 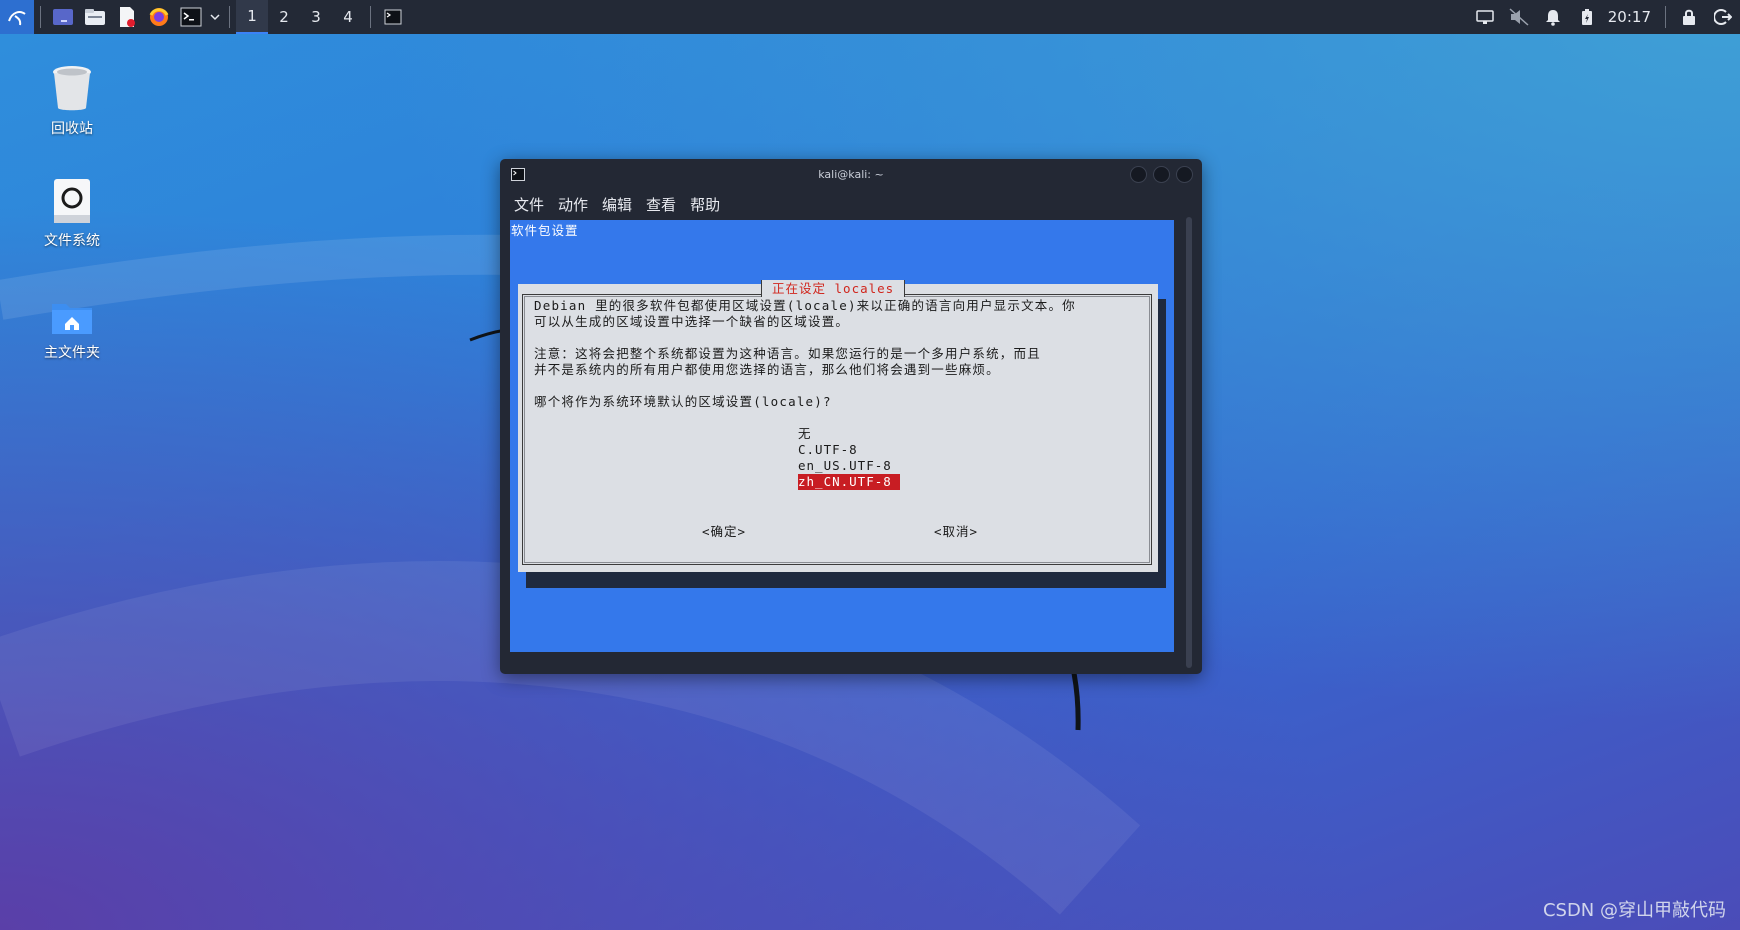 I want to click on ok-button: <确定>, so click(x=724, y=530).